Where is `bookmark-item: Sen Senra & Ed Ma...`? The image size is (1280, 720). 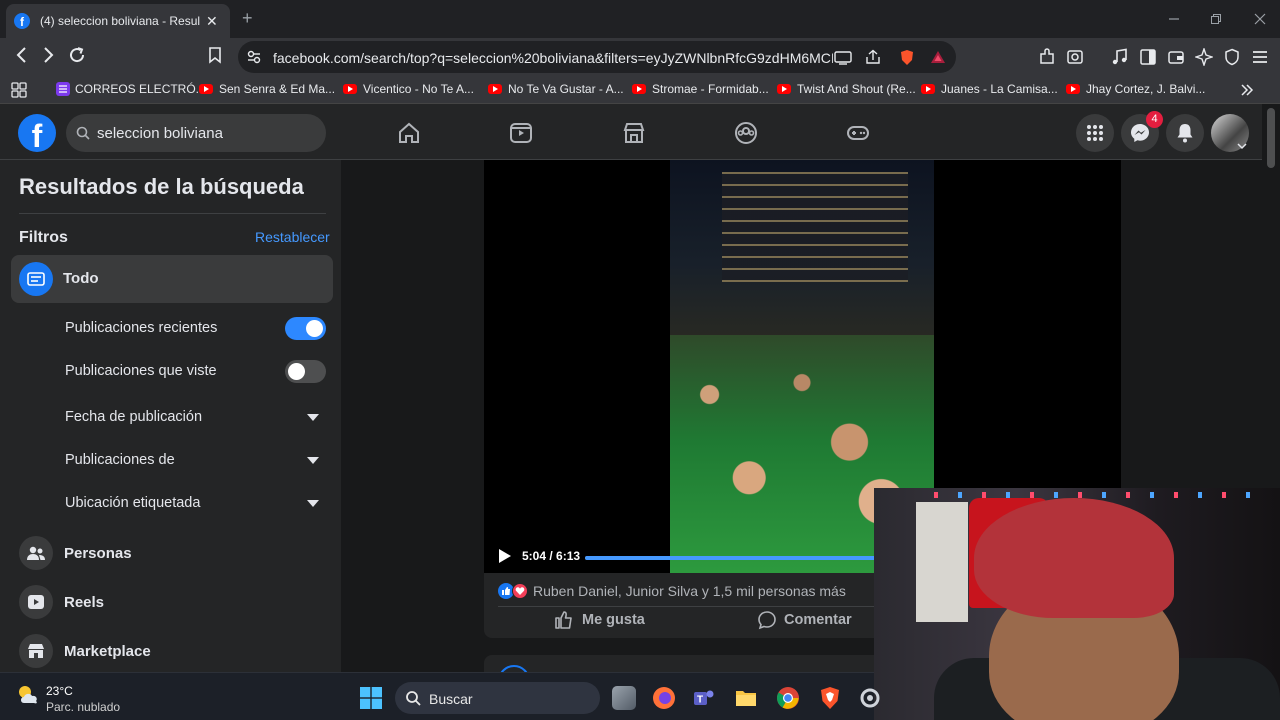 bookmark-item: Sen Senra & Ed Ma... is located at coordinates (267, 89).